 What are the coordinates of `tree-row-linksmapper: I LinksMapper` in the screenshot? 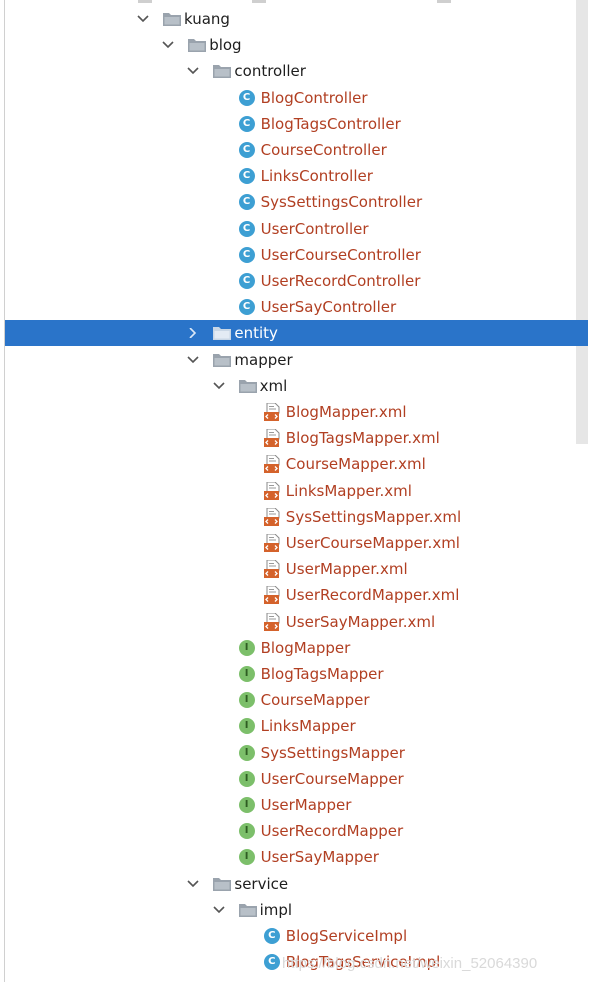 It's located at (290, 726).